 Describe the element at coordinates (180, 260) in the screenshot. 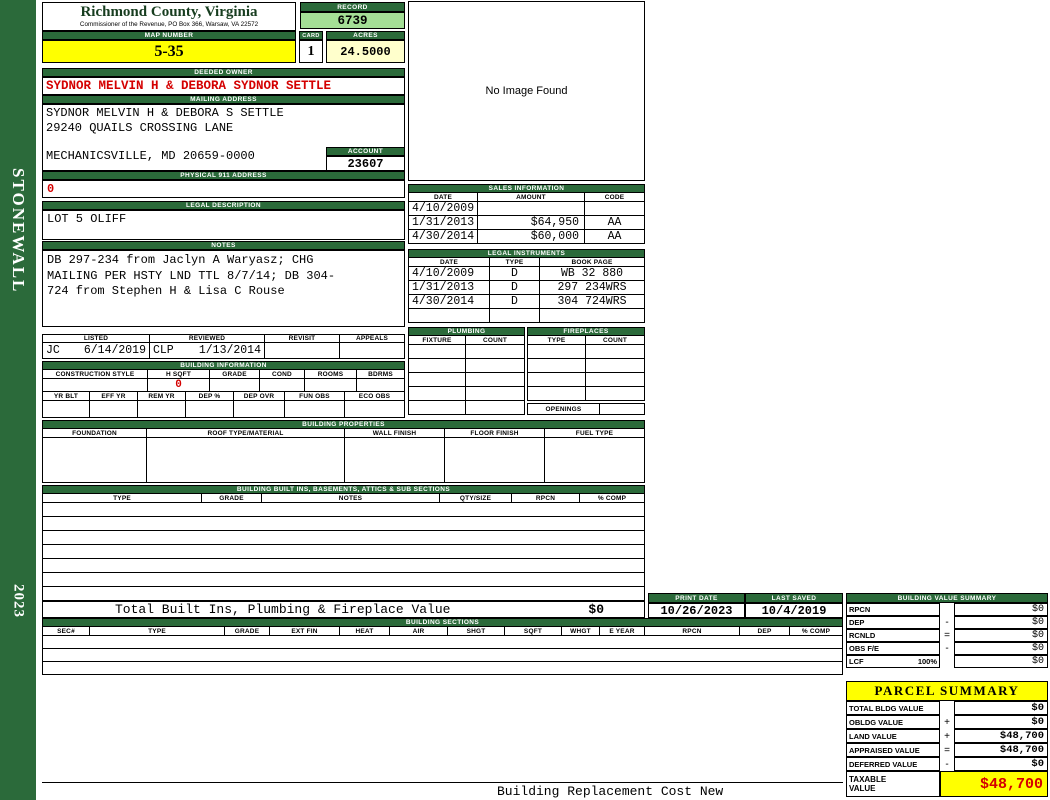

I see `notes-line-1: DB 297-234 from Jaclyn A Waryasz; CHG` at that location.